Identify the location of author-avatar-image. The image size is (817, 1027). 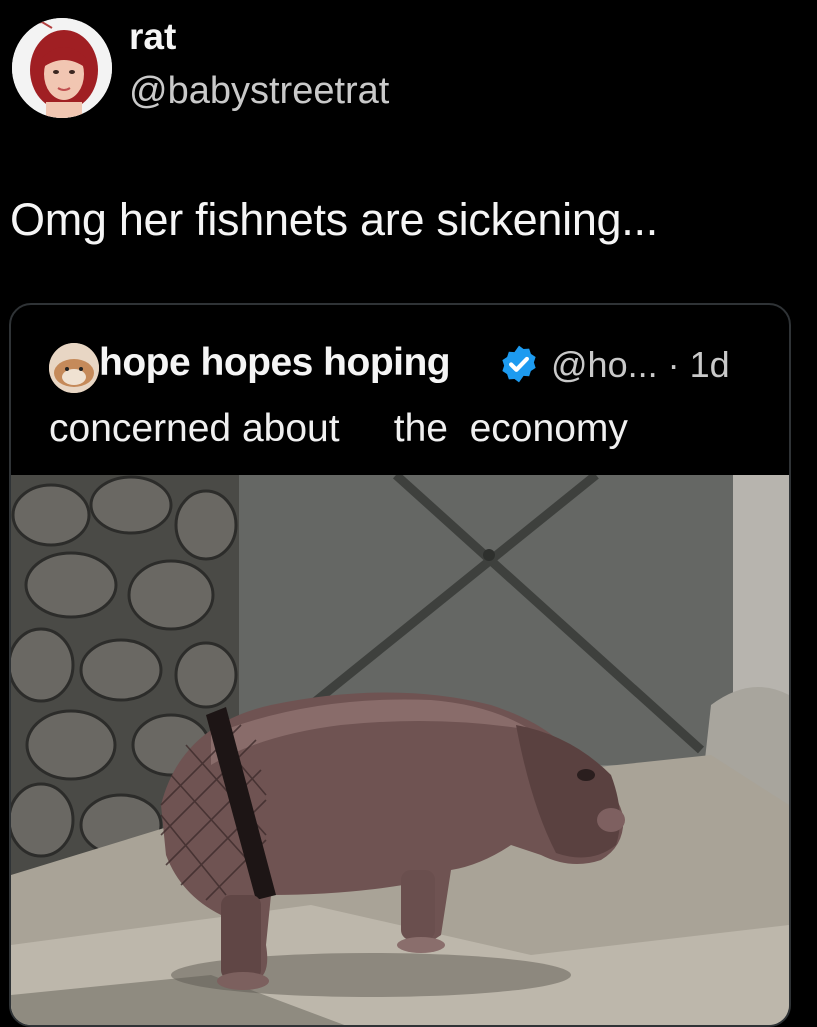
(62, 68).